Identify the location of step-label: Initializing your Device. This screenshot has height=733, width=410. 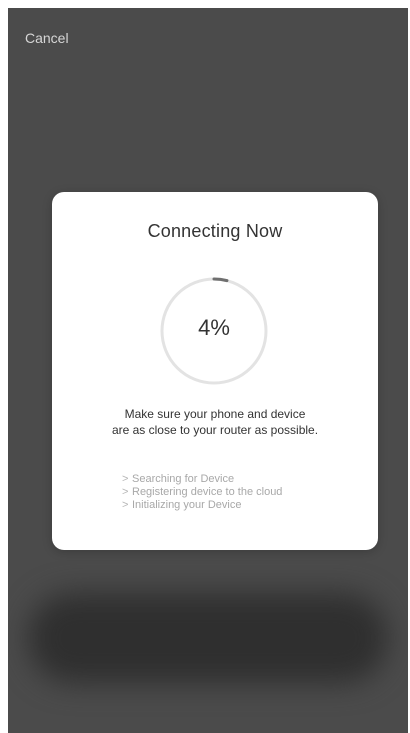
(187, 505).